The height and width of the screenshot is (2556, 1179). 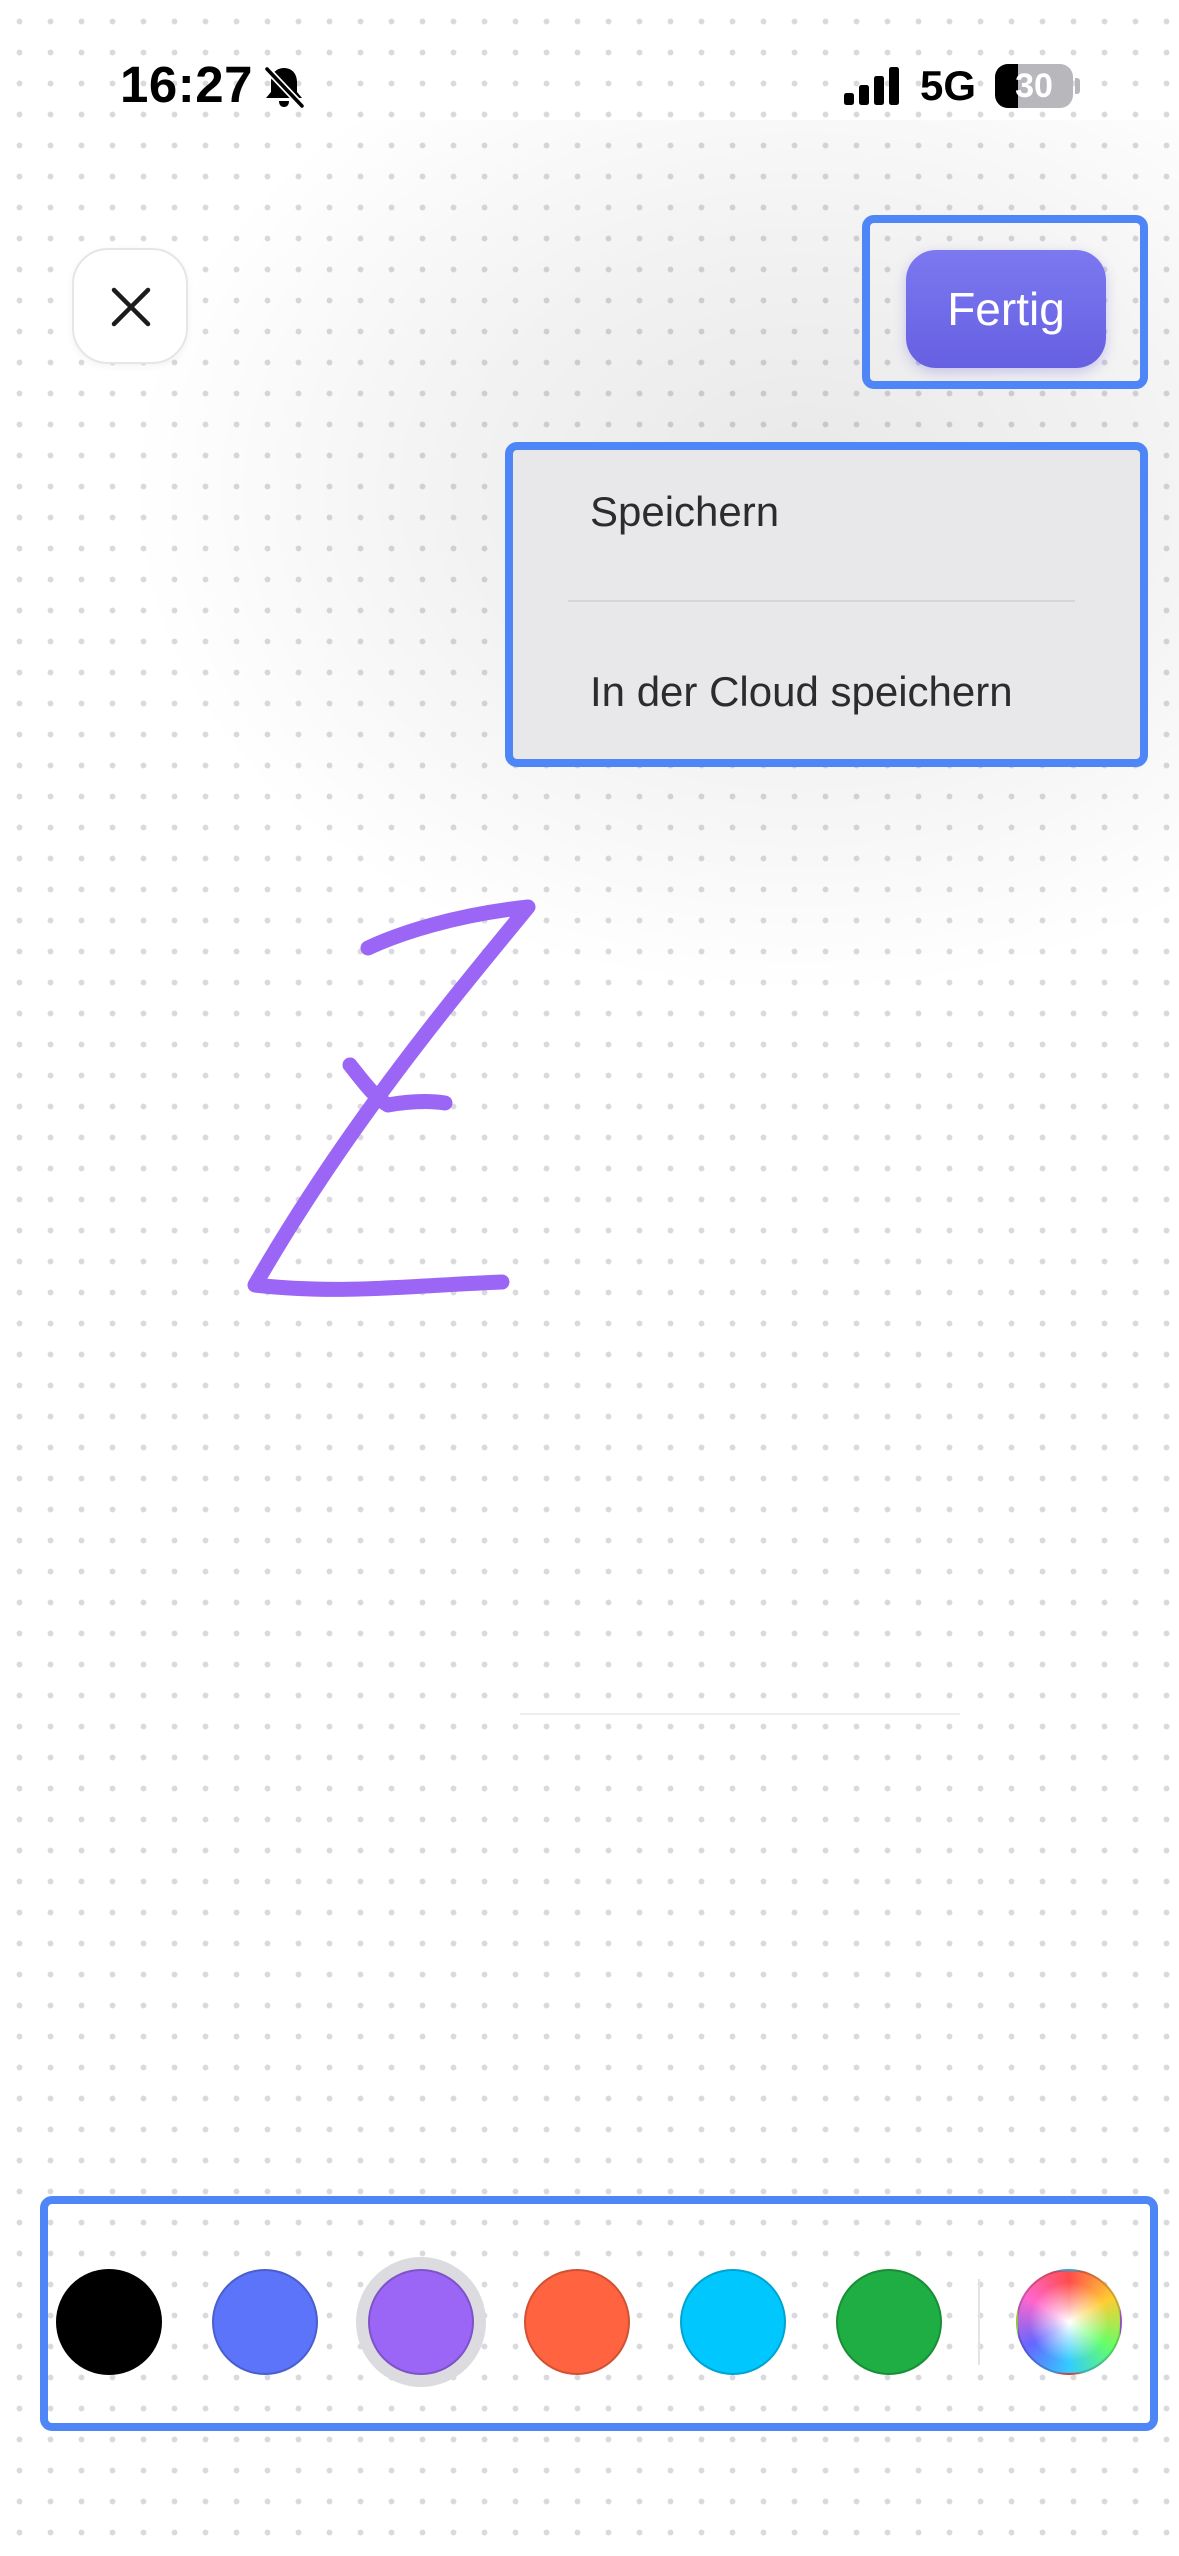 I want to click on menu-item-save: Speichern, so click(x=684, y=512).